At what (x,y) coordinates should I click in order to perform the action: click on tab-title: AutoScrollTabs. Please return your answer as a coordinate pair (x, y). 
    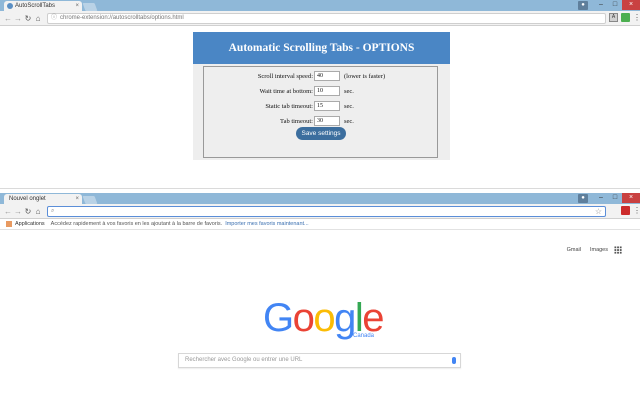
    Looking at the image, I should click on (35, 6).